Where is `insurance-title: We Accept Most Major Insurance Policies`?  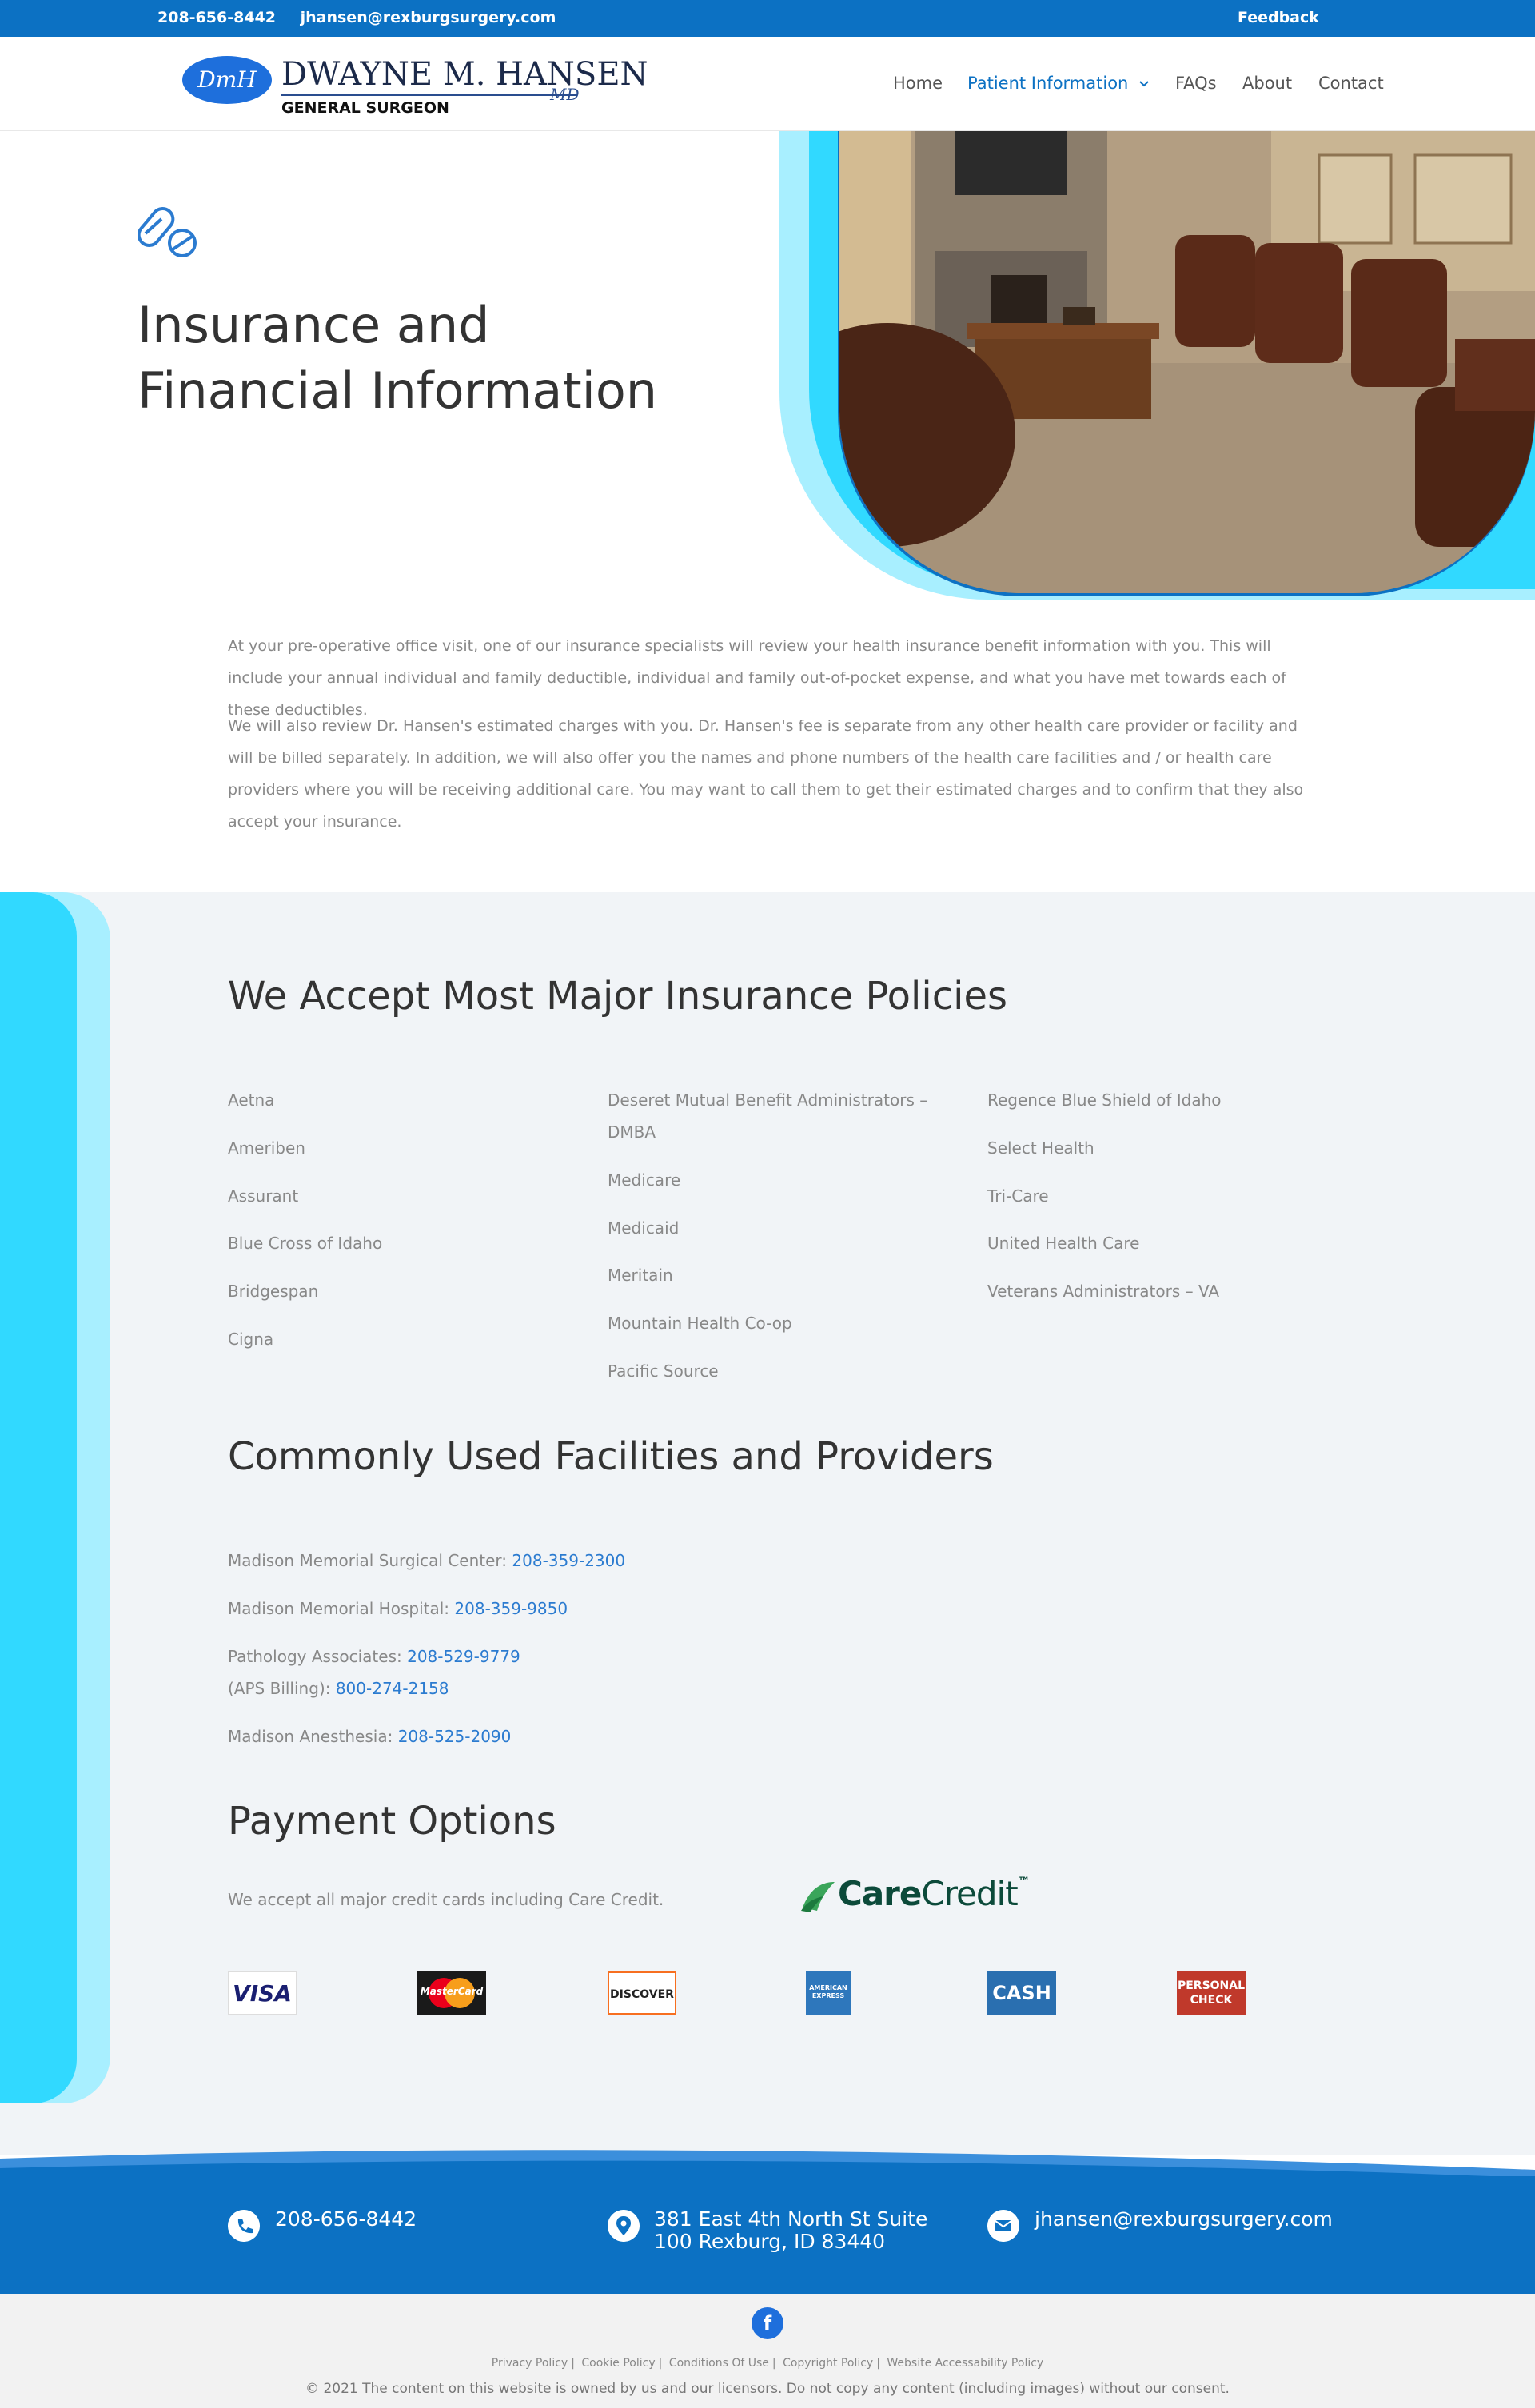 insurance-title: We Accept Most Major Insurance Policies is located at coordinates (617, 996).